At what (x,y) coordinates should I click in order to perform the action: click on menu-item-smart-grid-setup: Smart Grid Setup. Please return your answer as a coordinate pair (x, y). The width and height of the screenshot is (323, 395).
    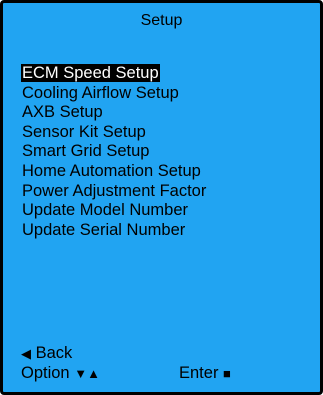
    Looking at the image, I should click on (114, 152).